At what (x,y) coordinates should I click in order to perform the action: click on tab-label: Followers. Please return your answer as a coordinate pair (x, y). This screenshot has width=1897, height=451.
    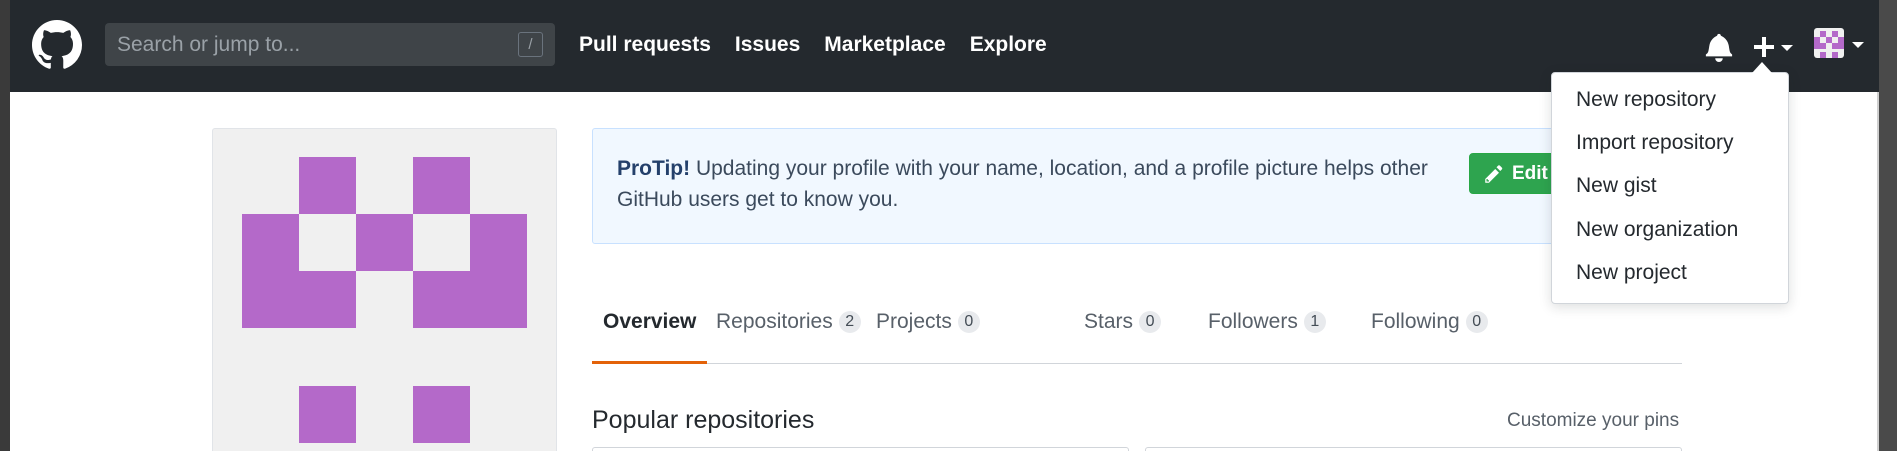
    Looking at the image, I should click on (1253, 321).